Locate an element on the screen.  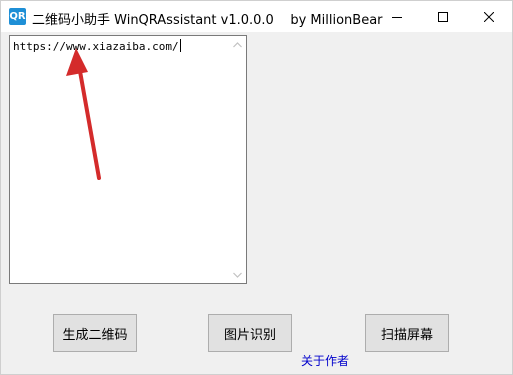
close-icon is located at coordinates (489, 16).